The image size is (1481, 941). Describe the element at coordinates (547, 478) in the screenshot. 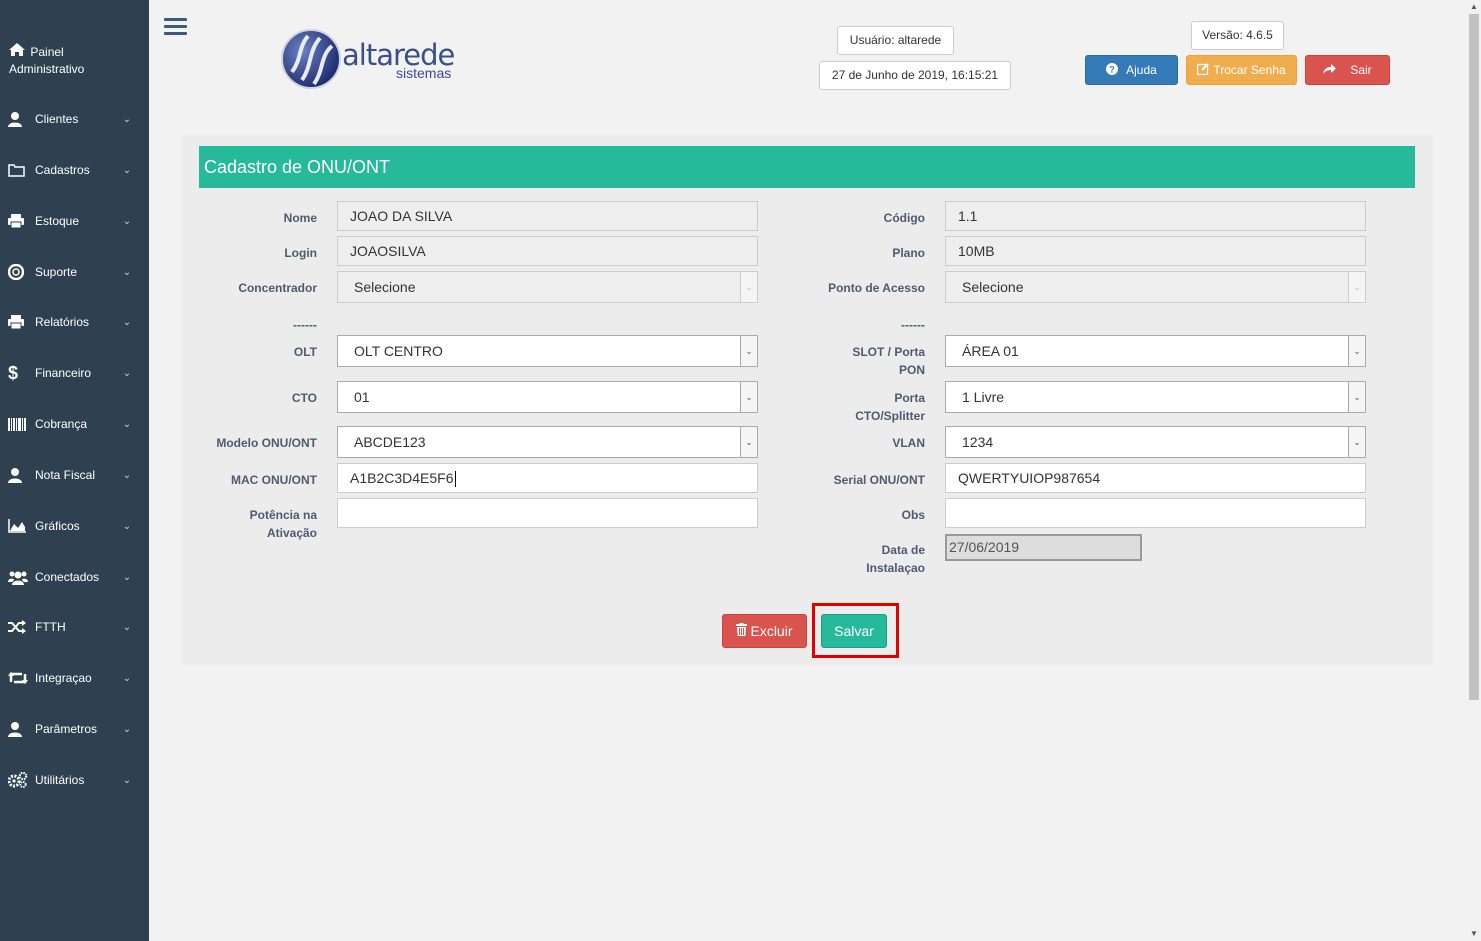

I see `mac-field: A1B2C3D4E5F6` at that location.